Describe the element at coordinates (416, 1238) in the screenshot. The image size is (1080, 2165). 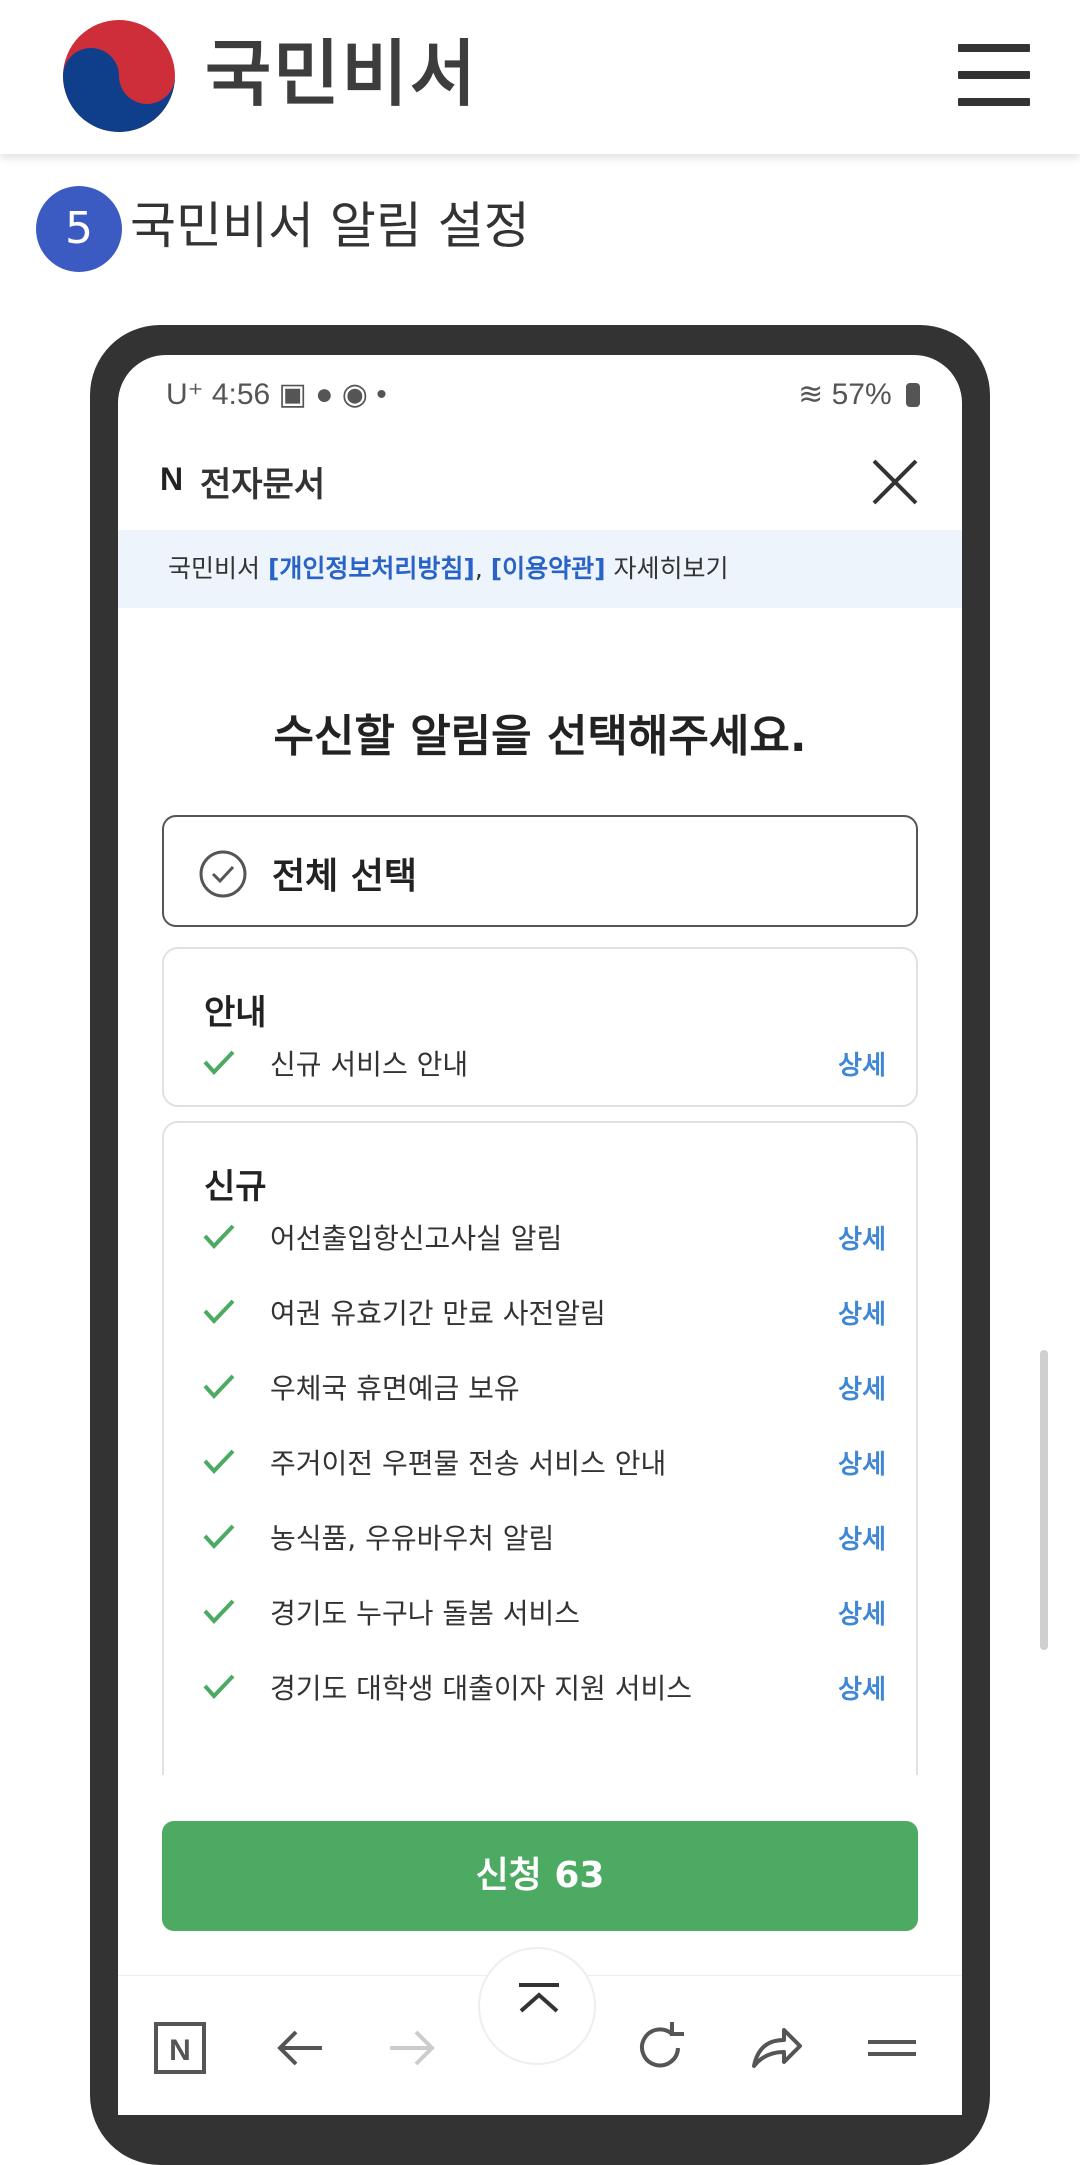
I see `item-label: 어선출입항신고사실 알림` at that location.